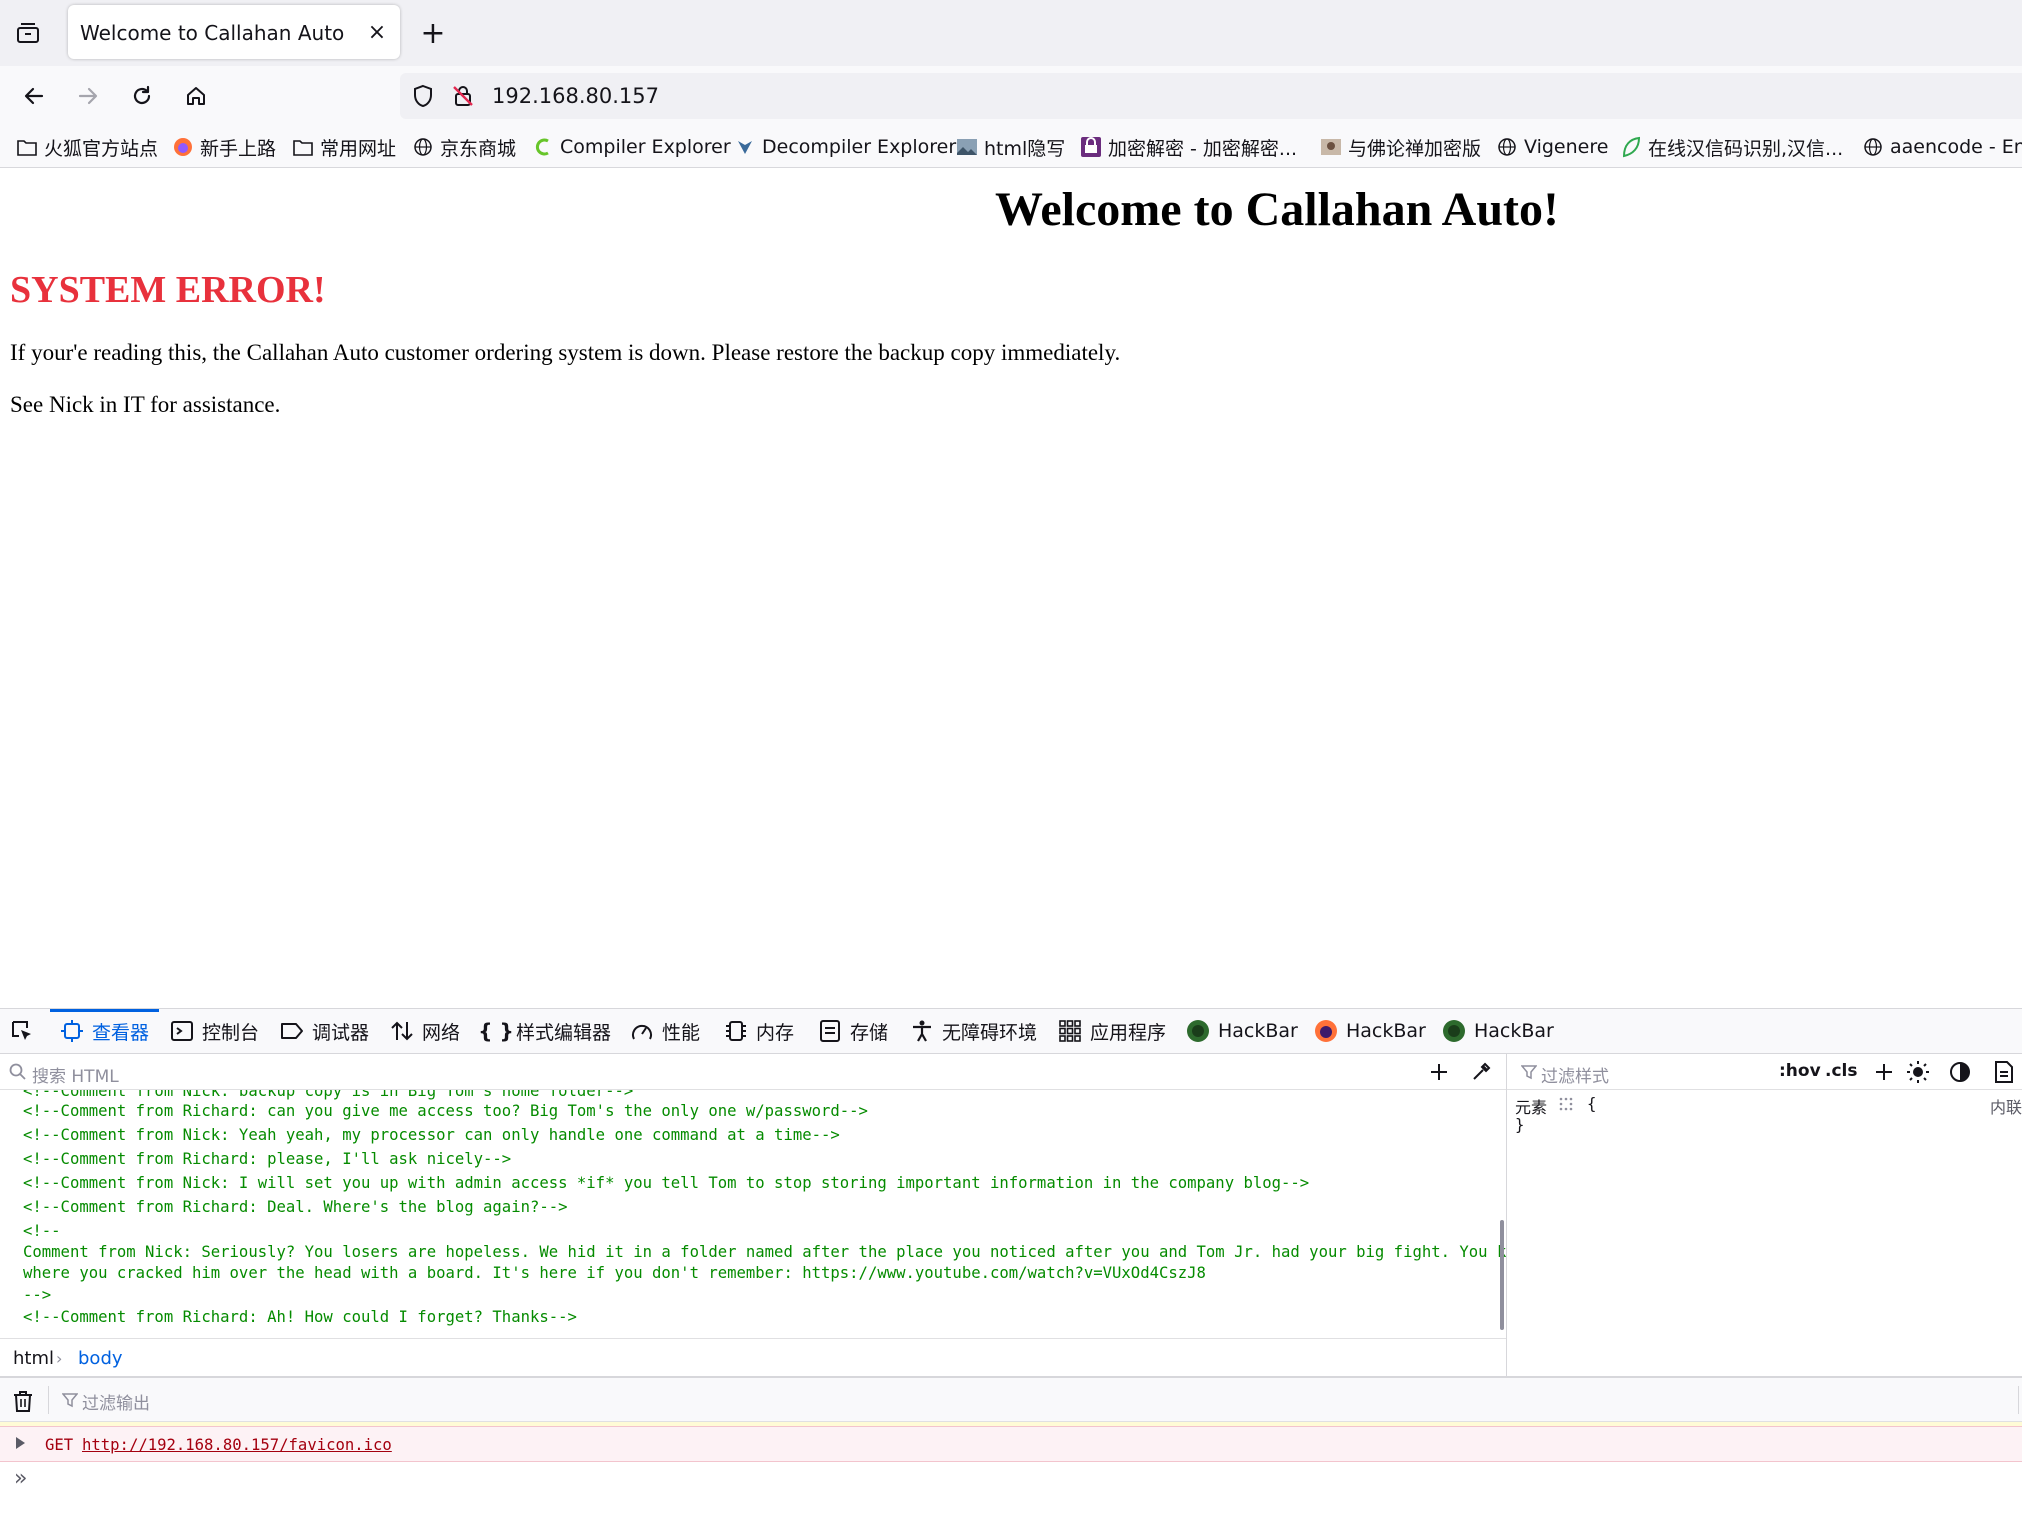 The width and height of the screenshot is (2022, 1522). Describe the element at coordinates (168, 290) in the screenshot. I see `error-heading: SYSTEM ERROR!` at that location.